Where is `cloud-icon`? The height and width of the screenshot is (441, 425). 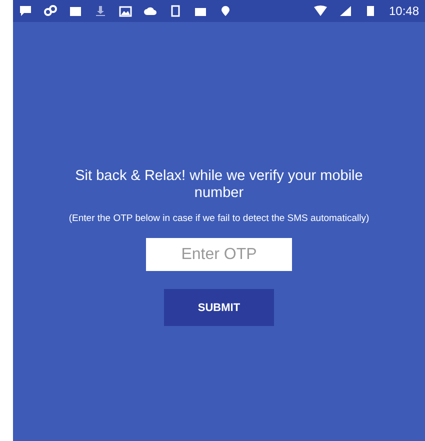 cloud-icon is located at coordinates (150, 11).